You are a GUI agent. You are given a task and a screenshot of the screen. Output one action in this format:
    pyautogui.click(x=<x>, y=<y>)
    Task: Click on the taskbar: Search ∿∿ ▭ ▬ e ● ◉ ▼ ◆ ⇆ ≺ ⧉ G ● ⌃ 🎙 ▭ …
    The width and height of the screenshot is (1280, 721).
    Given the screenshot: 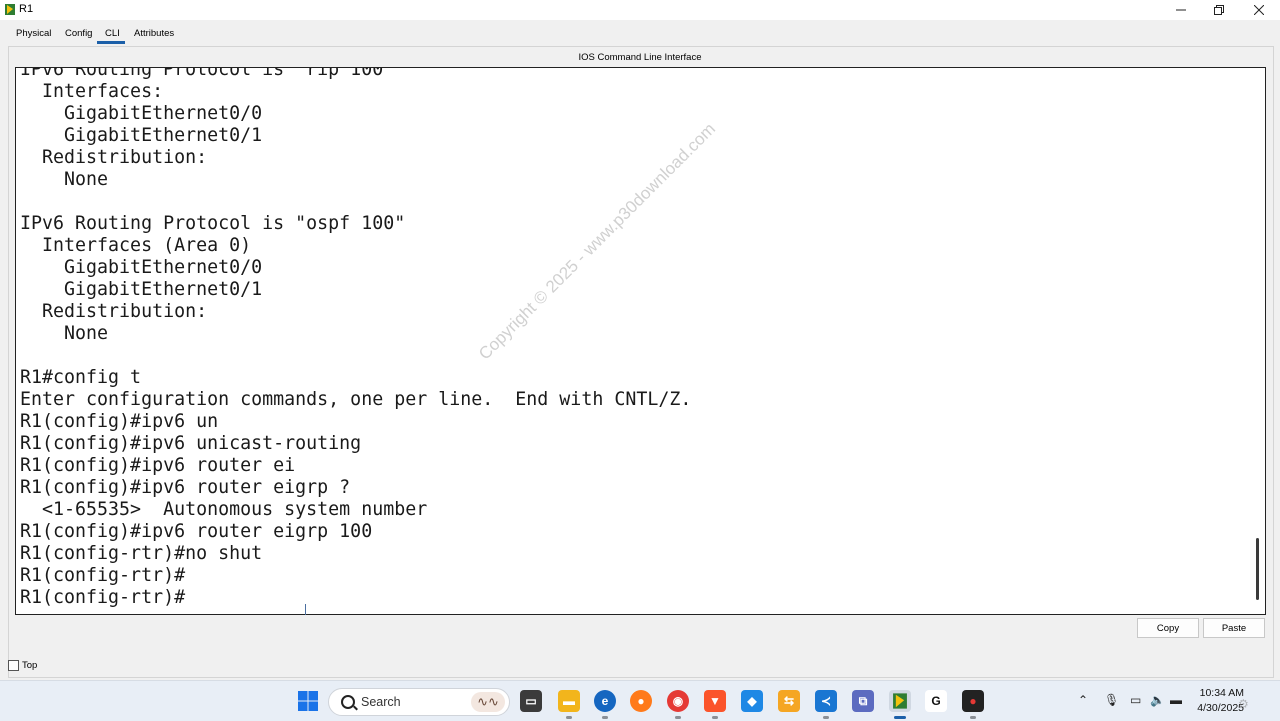 What is the action you would take?
    pyautogui.click(x=640, y=700)
    